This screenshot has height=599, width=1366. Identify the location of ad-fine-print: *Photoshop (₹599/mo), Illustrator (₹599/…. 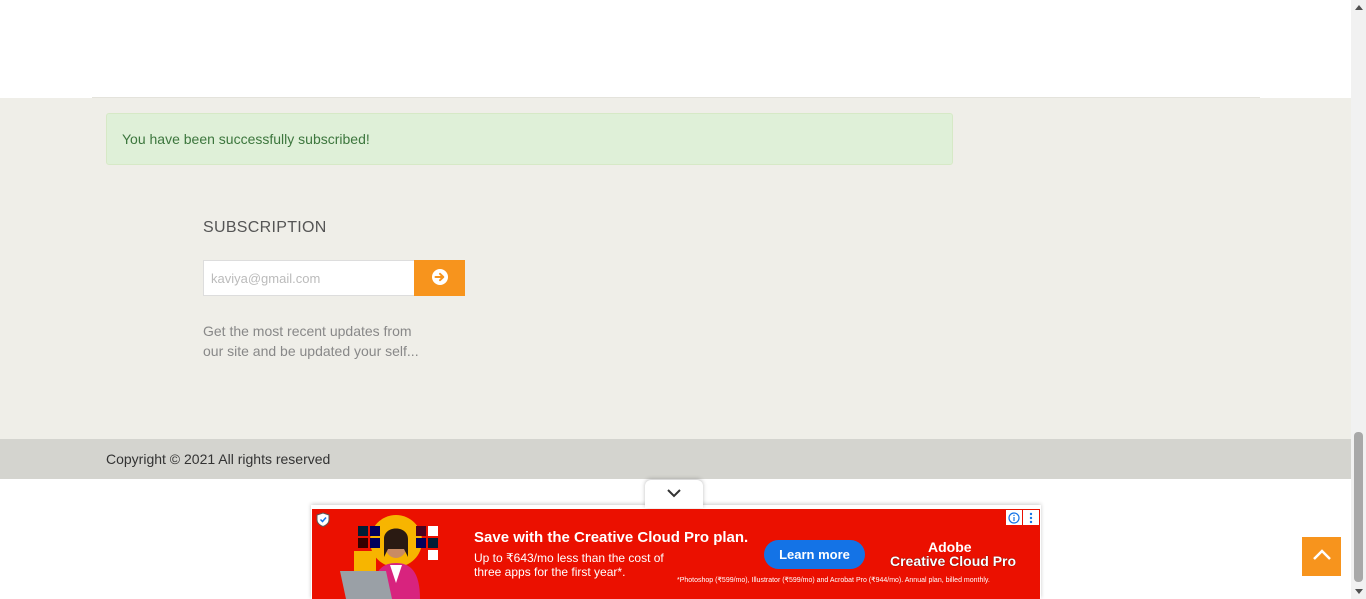
(833, 580).